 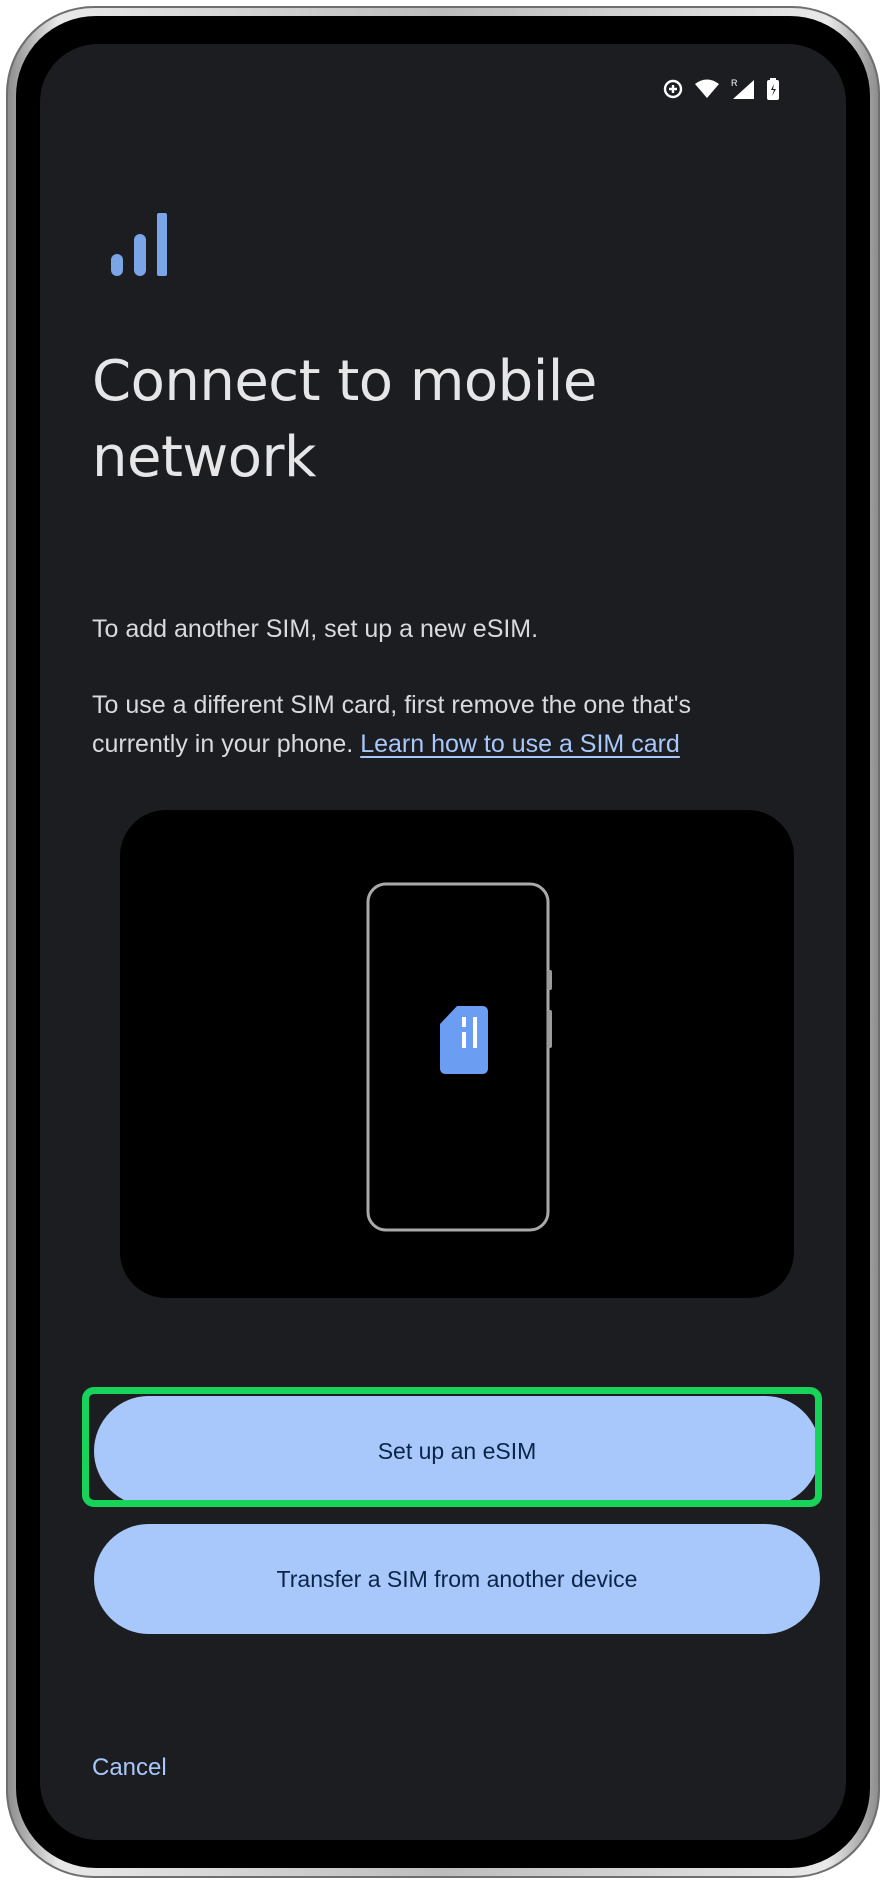 I want to click on battery-icon, so click(x=773, y=89).